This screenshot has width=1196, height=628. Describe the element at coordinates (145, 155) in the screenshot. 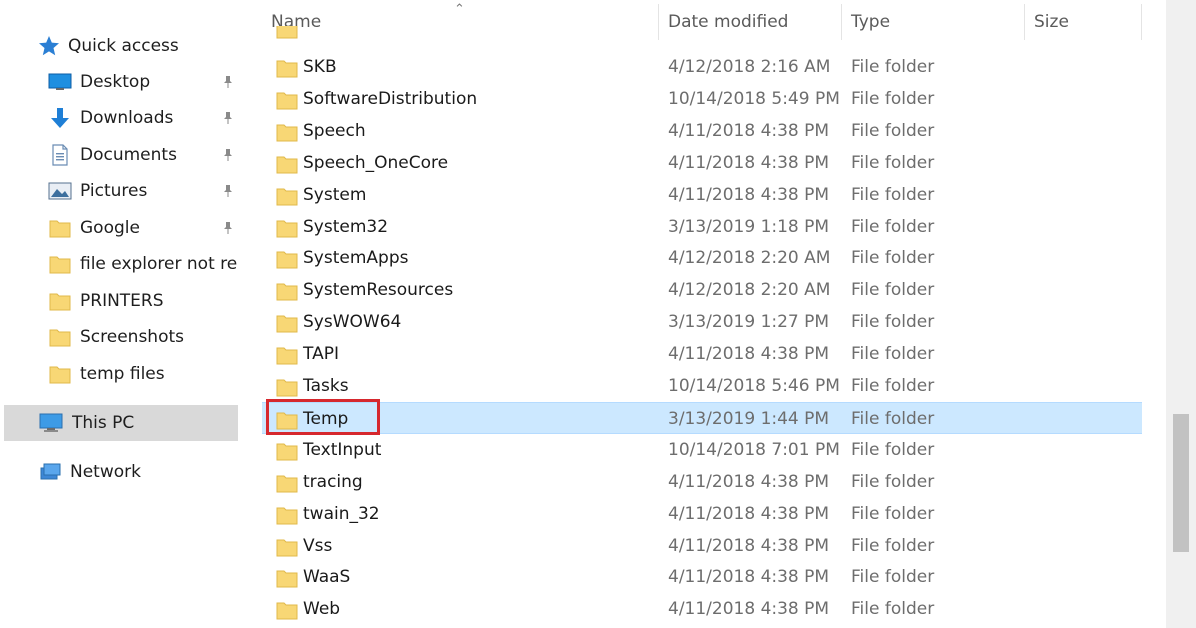

I see `sidebar-item-documents: Documents` at that location.